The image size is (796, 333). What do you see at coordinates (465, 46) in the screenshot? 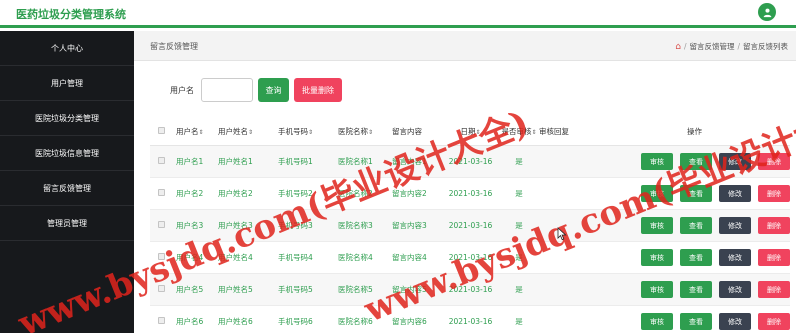
I see `breadcrumb-bar: 留言反馈管理 ⌂ / 留言反馈管理 / 留言反馈列表` at bounding box center [465, 46].